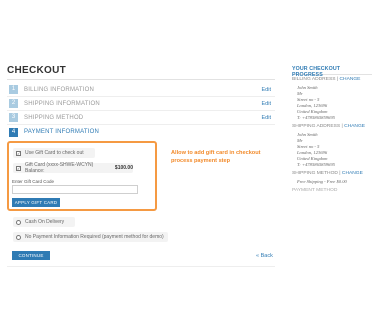 The height and width of the screenshot is (328, 374). What do you see at coordinates (31, 255) in the screenshot?
I see `continue-button: CONTINUE` at bounding box center [31, 255].